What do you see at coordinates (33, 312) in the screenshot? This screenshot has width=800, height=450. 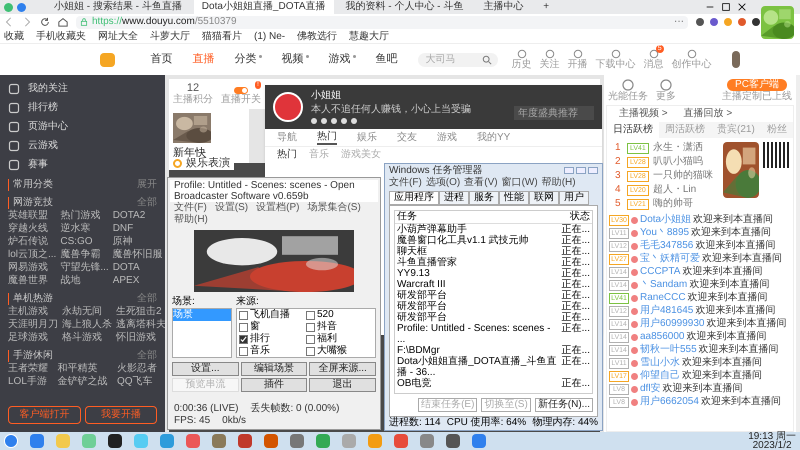 I see `category-link: 主机游戏` at bounding box center [33, 312].